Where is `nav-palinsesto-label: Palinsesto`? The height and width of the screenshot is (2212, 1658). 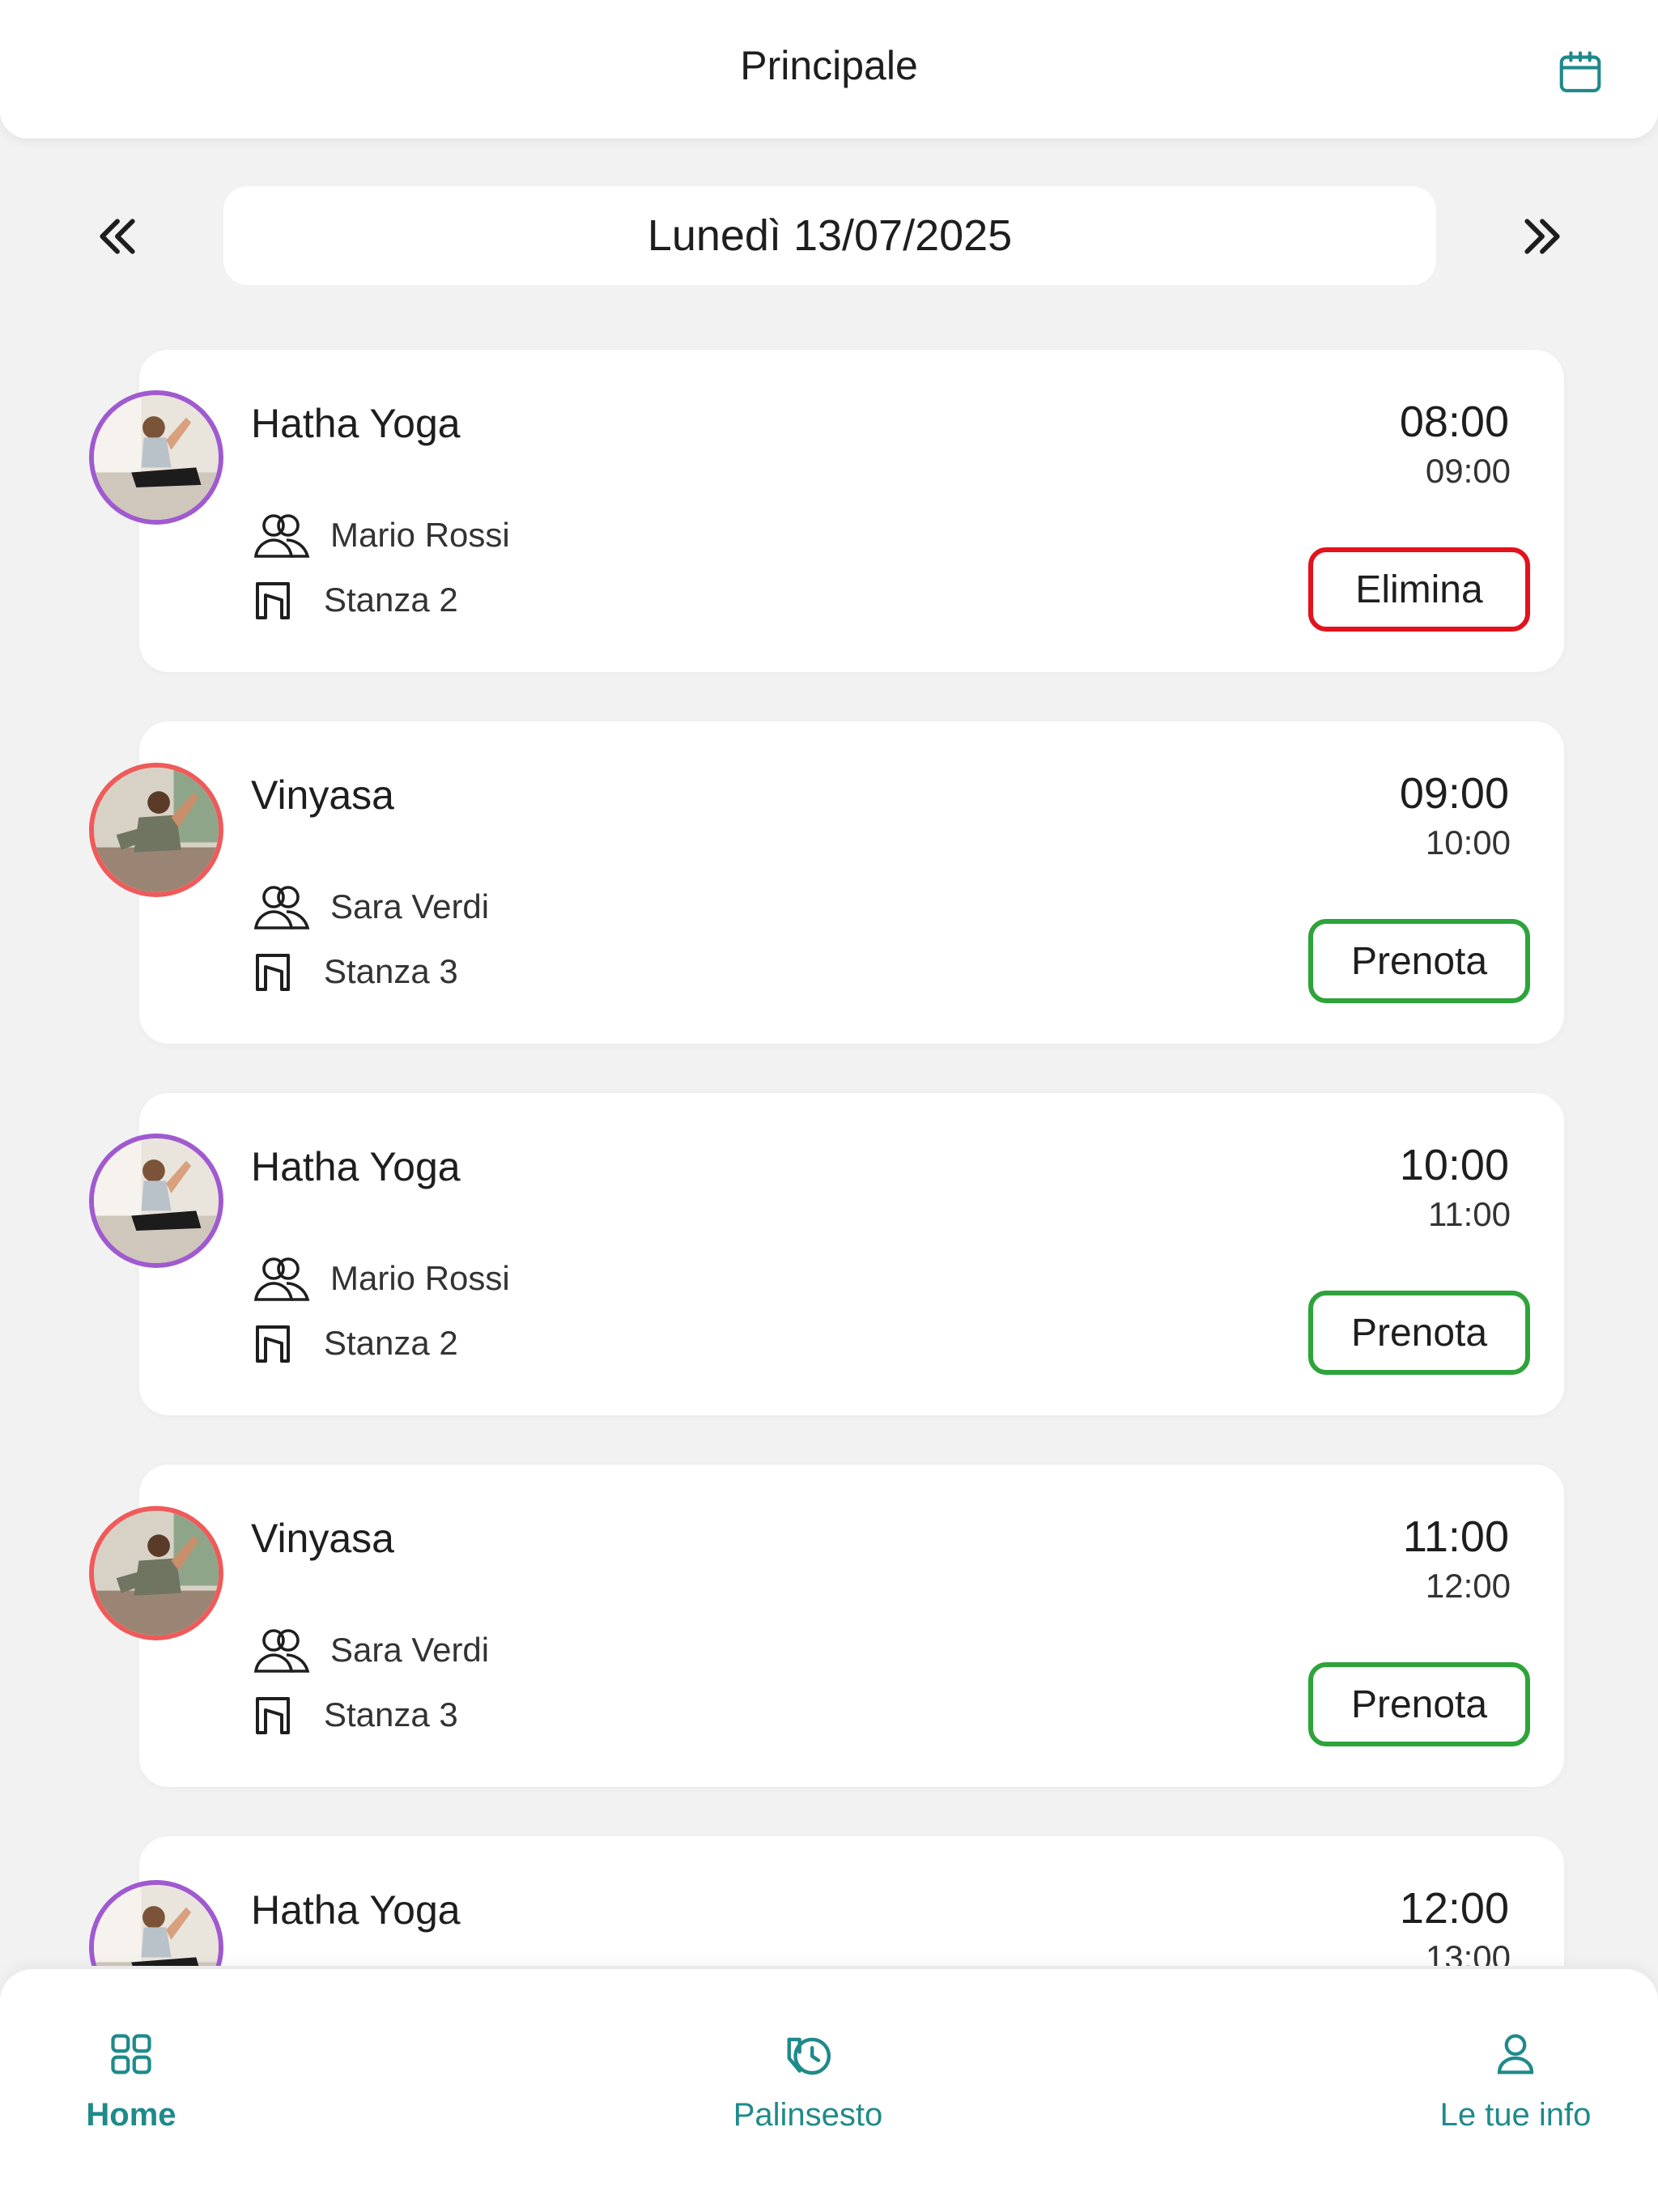
nav-palinsesto-label: Palinsesto is located at coordinates (808, 2115).